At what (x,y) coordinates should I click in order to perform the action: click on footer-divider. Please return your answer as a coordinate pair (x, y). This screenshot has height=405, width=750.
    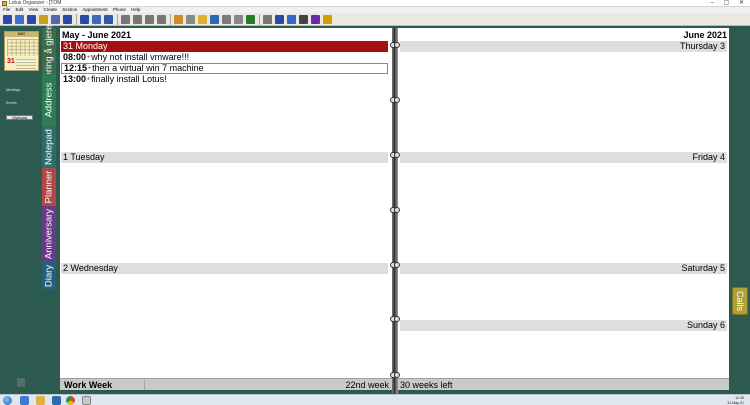
    Looking at the image, I should click on (144, 385).